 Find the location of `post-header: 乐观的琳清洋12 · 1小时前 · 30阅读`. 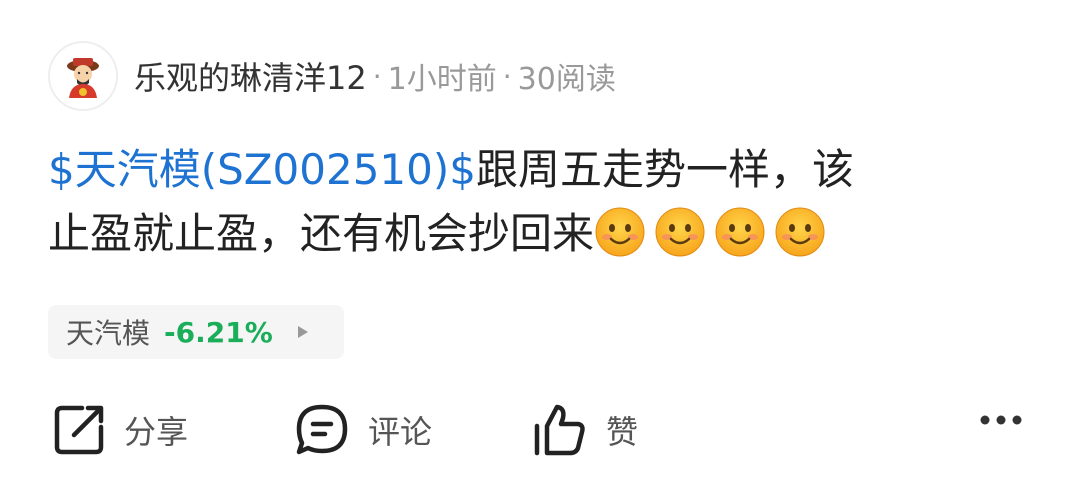

post-header: 乐观的琳清洋12 · 1小时前 · 30阅读 is located at coordinates (332, 76).